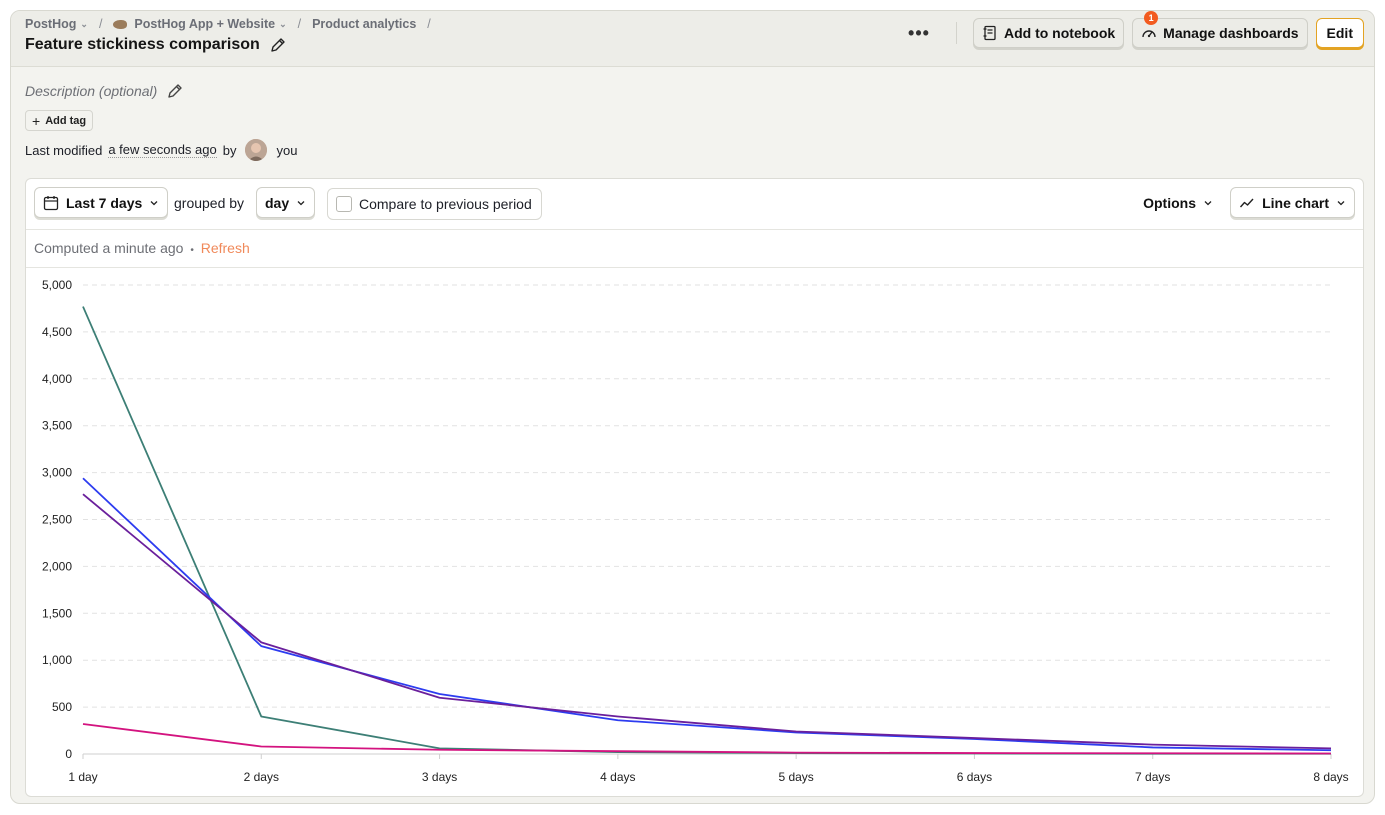 The height and width of the screenshot is (815, 1385). I want to click on chart-type-label: Line chart, so click(1295, 202).